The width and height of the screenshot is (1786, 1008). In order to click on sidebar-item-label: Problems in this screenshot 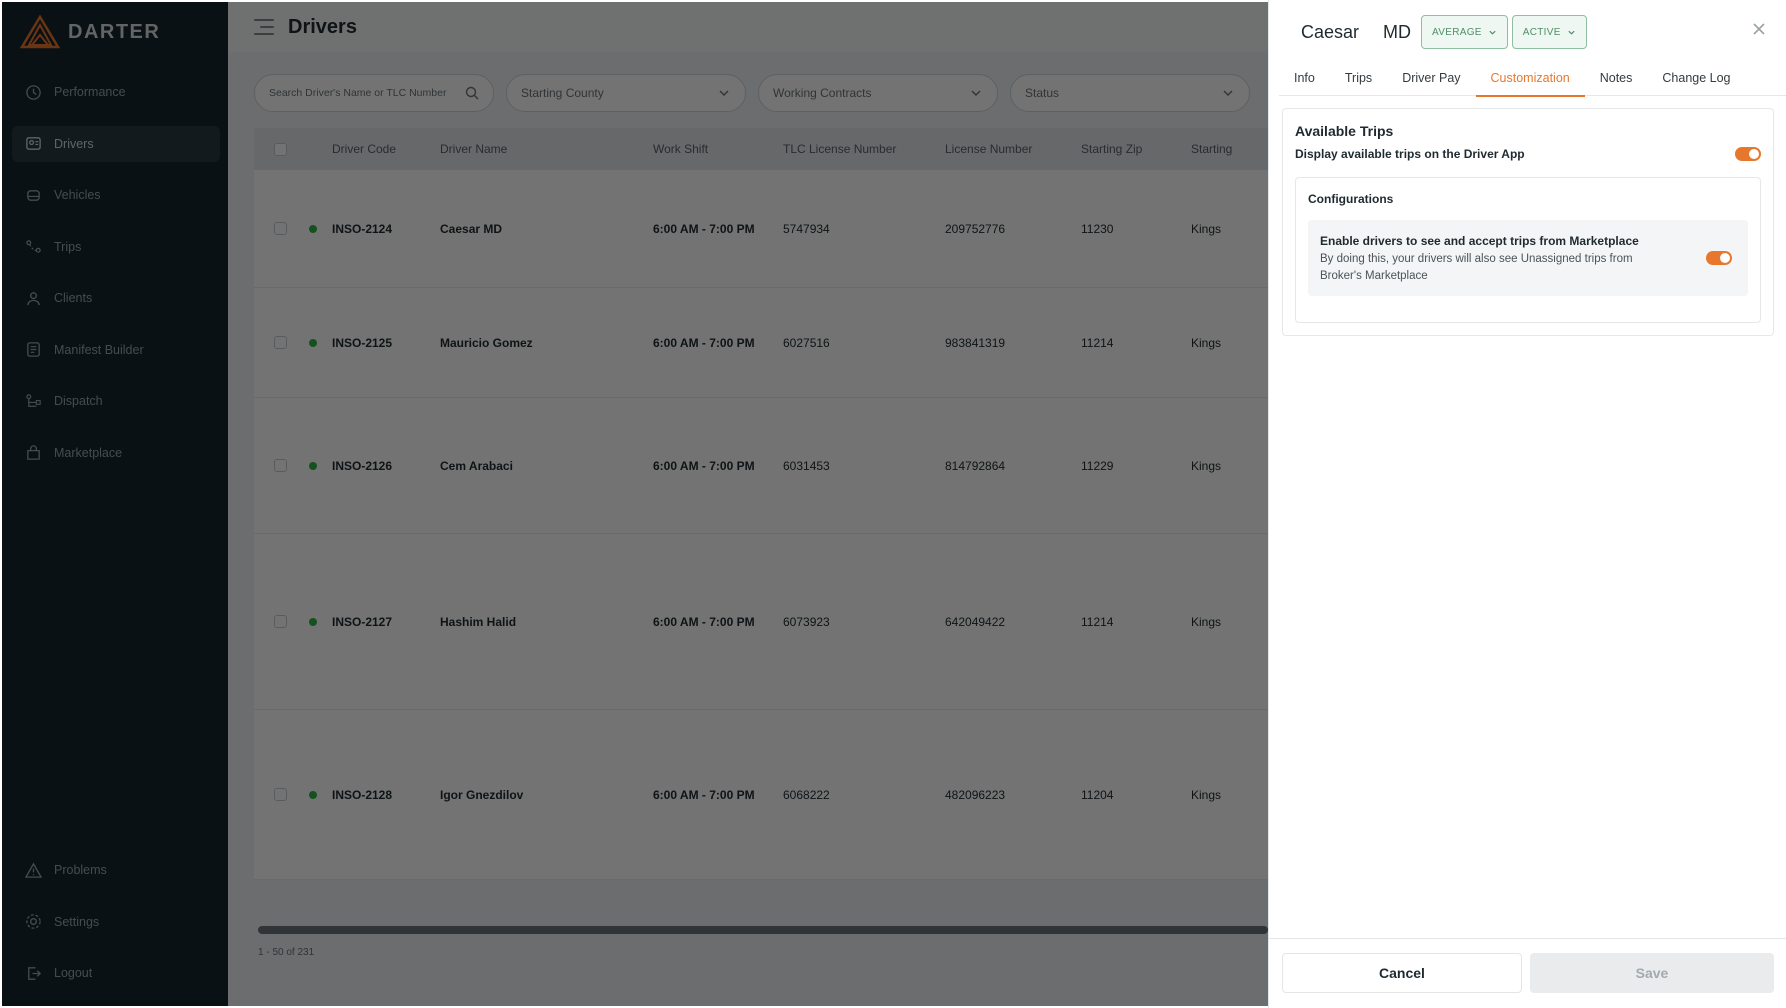, I will do `click(80, 870)`.